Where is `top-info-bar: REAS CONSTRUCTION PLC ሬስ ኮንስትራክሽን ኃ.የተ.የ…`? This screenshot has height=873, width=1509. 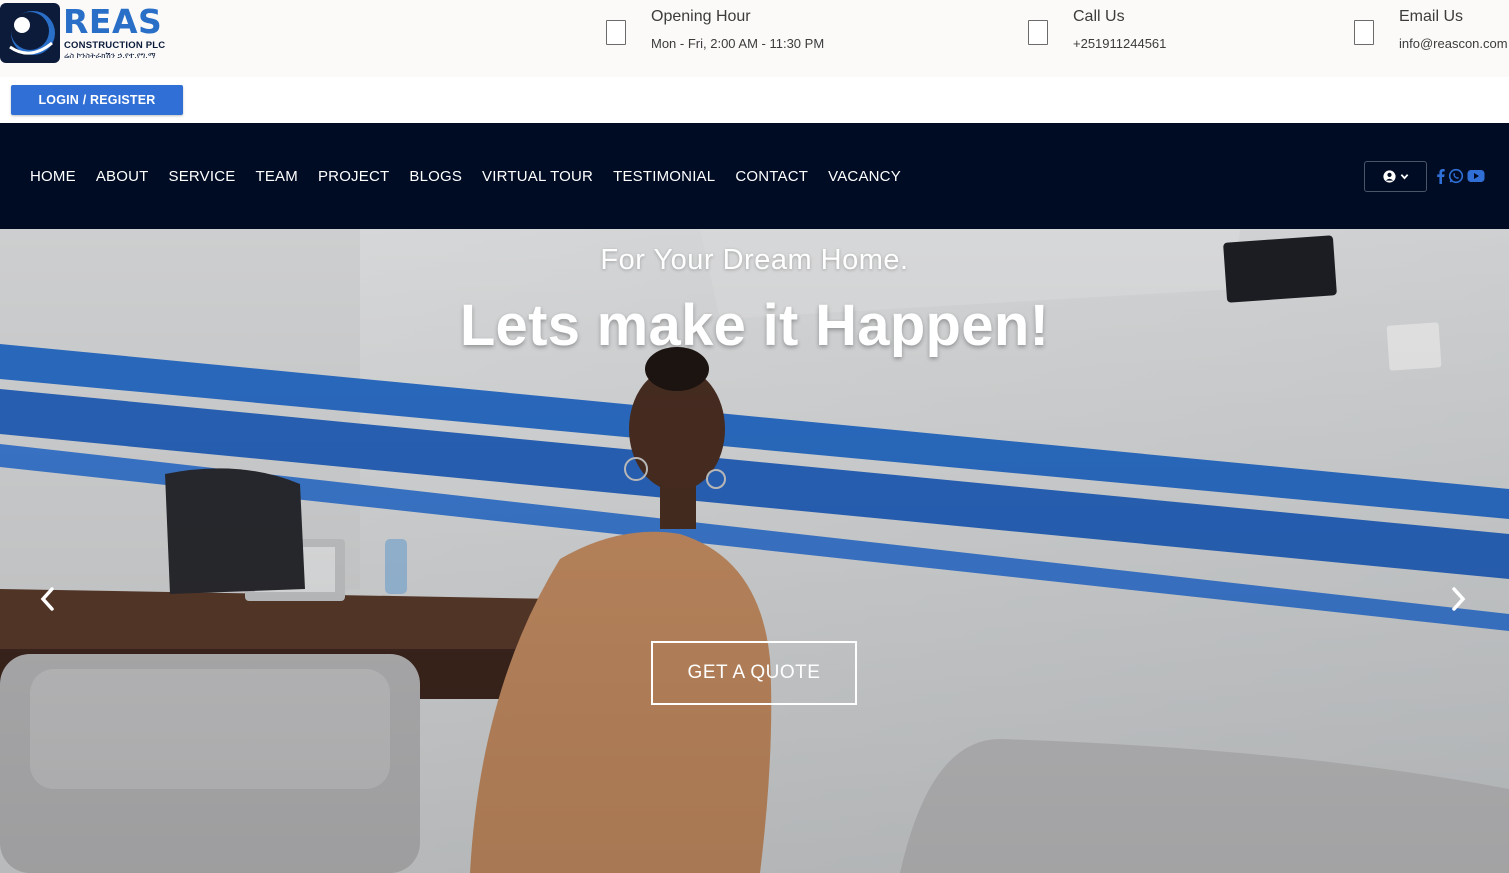
top-info-bar: REAS CONSTRUCTION PLC ሬስ ኮንስትራክሽን ኃ.የተ.የ… is located at coordinates (754, 38).